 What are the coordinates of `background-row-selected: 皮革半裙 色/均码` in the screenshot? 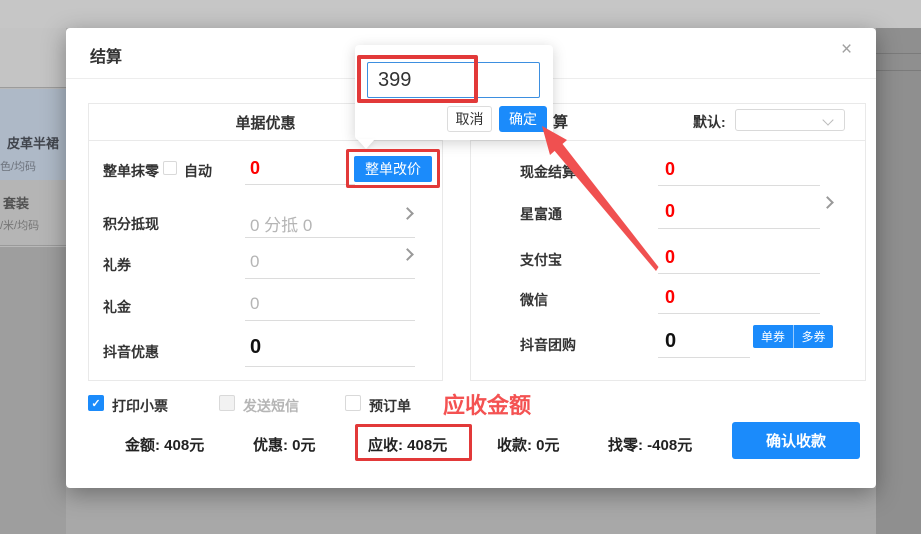 It's located at (33, 134).